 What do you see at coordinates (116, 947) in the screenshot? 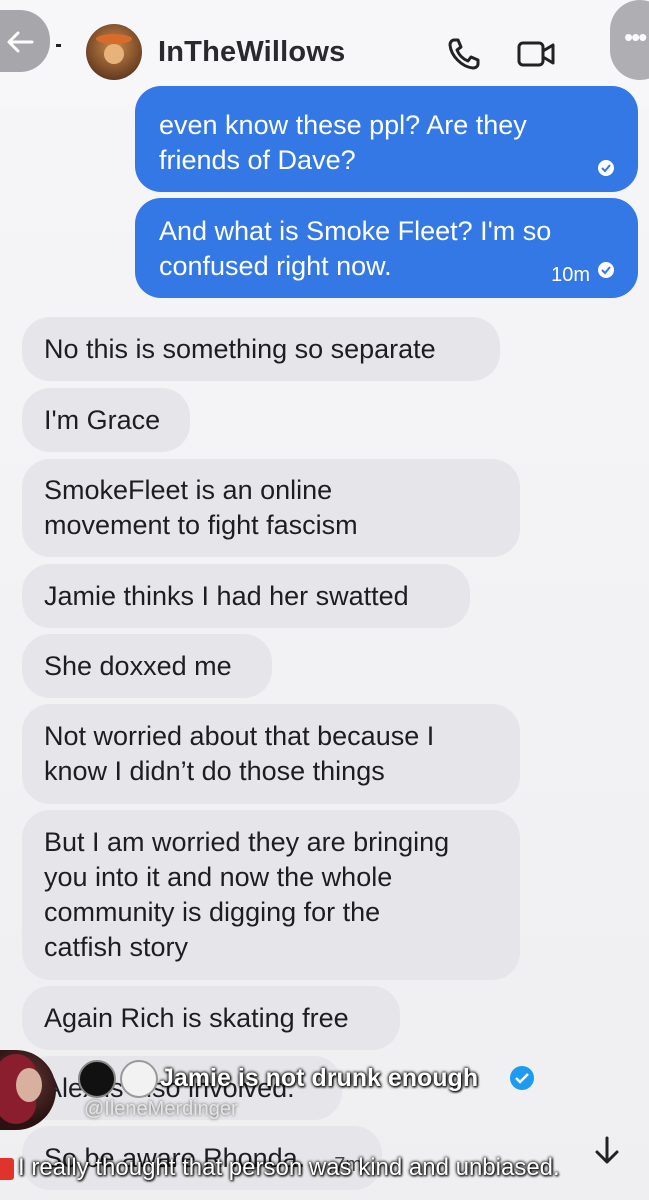
I see `message-text-line: catfish story` at bounding box center [116, 947].